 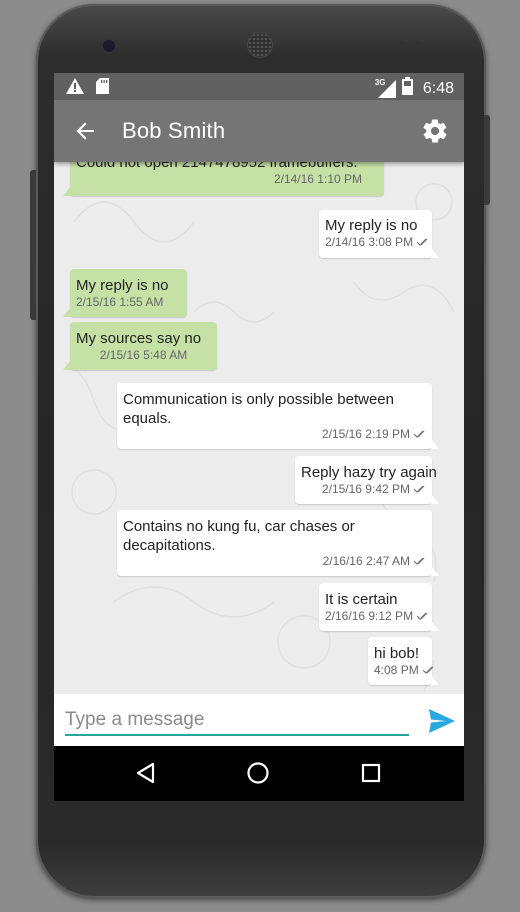 What do you see at coordinates (217, 166) in the screenshot?
I see `message-text: Could not open 2147478952 framebuffers.` at bounding box center [217, 166].